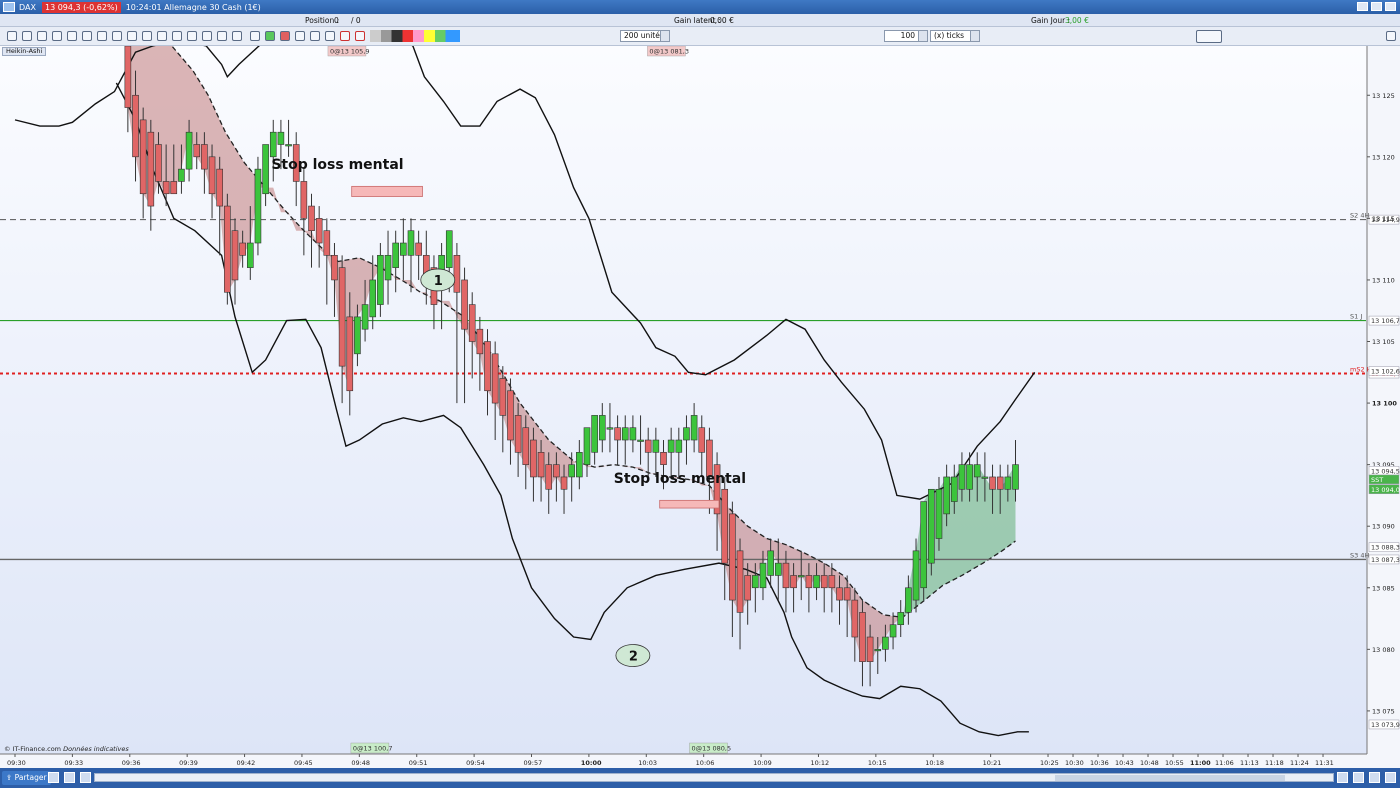 This screenshot has height=788, width=1400. What do you see at coordinates (207, 36) in the screenshot?
I see `cross-tool-icon` at bounding box center [207, 36].